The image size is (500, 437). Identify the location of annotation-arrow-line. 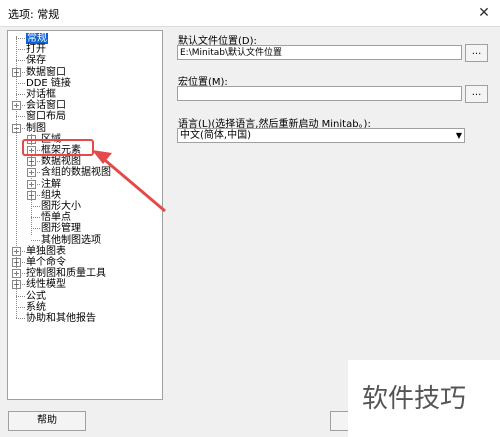
(132, 183).